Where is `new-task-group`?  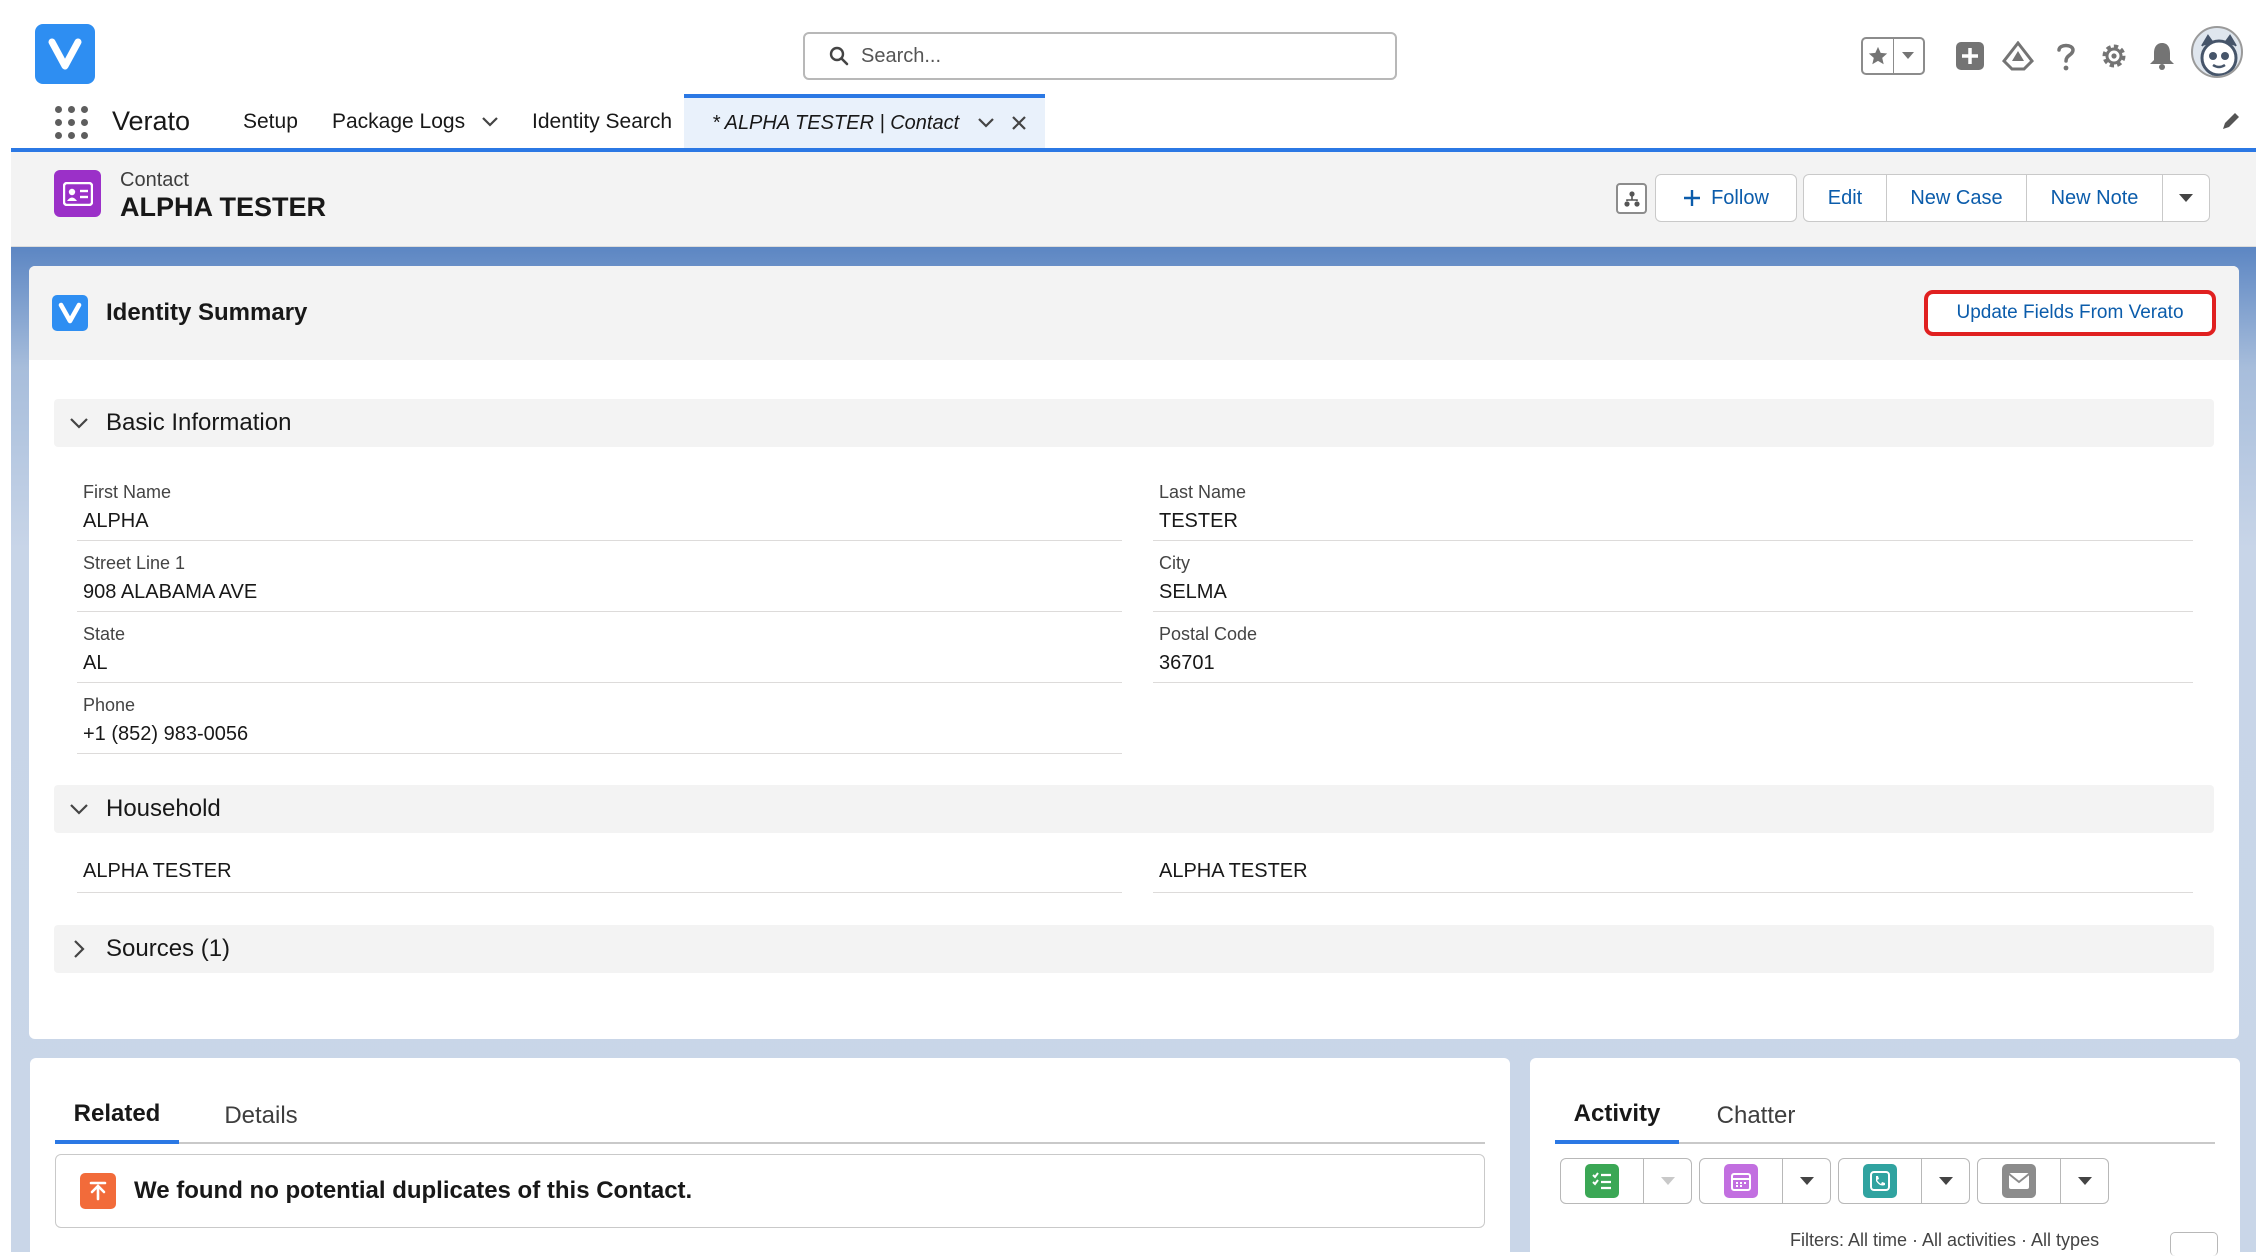
new-task-group is located at coordinates (1626, 1181).